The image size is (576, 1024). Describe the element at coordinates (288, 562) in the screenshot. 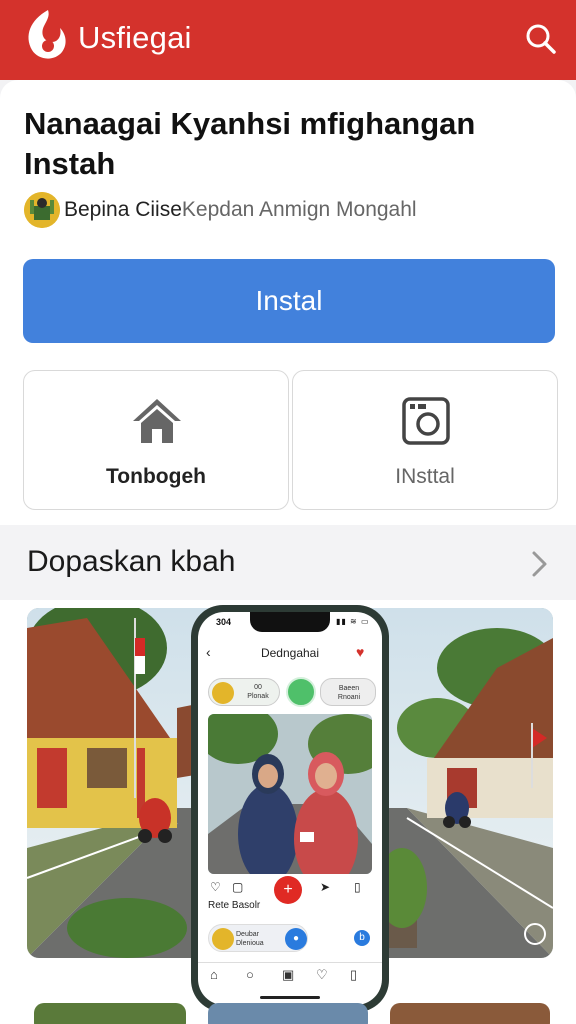

I see `section-header: Dopaskan kbah` at that location.